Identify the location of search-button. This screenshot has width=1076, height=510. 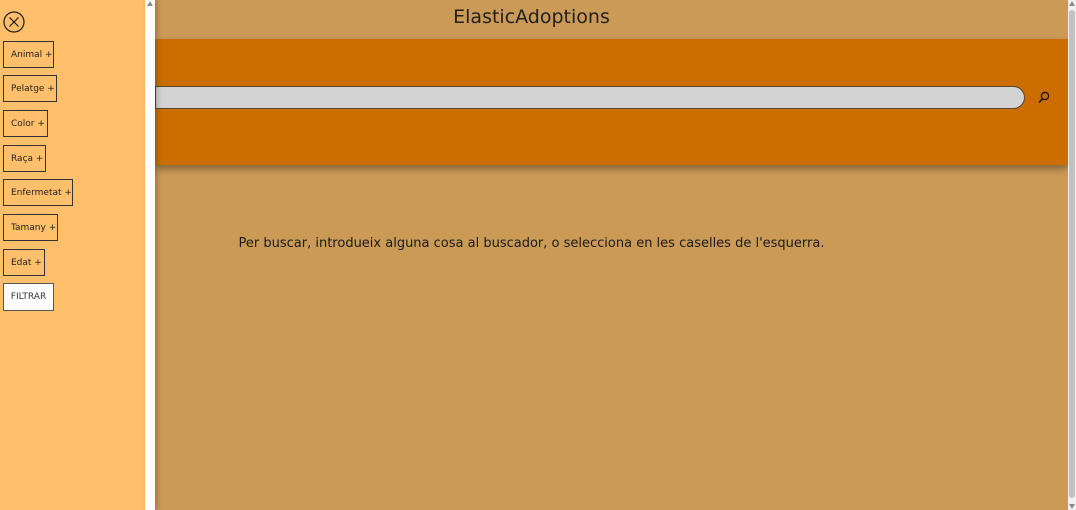
(1044, 98).